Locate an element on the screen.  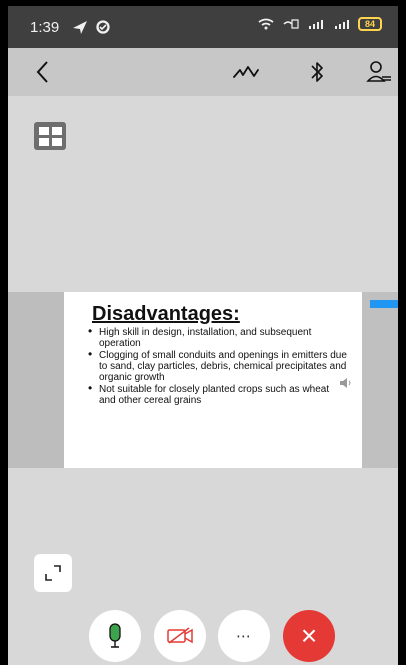
speaker-icon is located at coordinates (345, 383).